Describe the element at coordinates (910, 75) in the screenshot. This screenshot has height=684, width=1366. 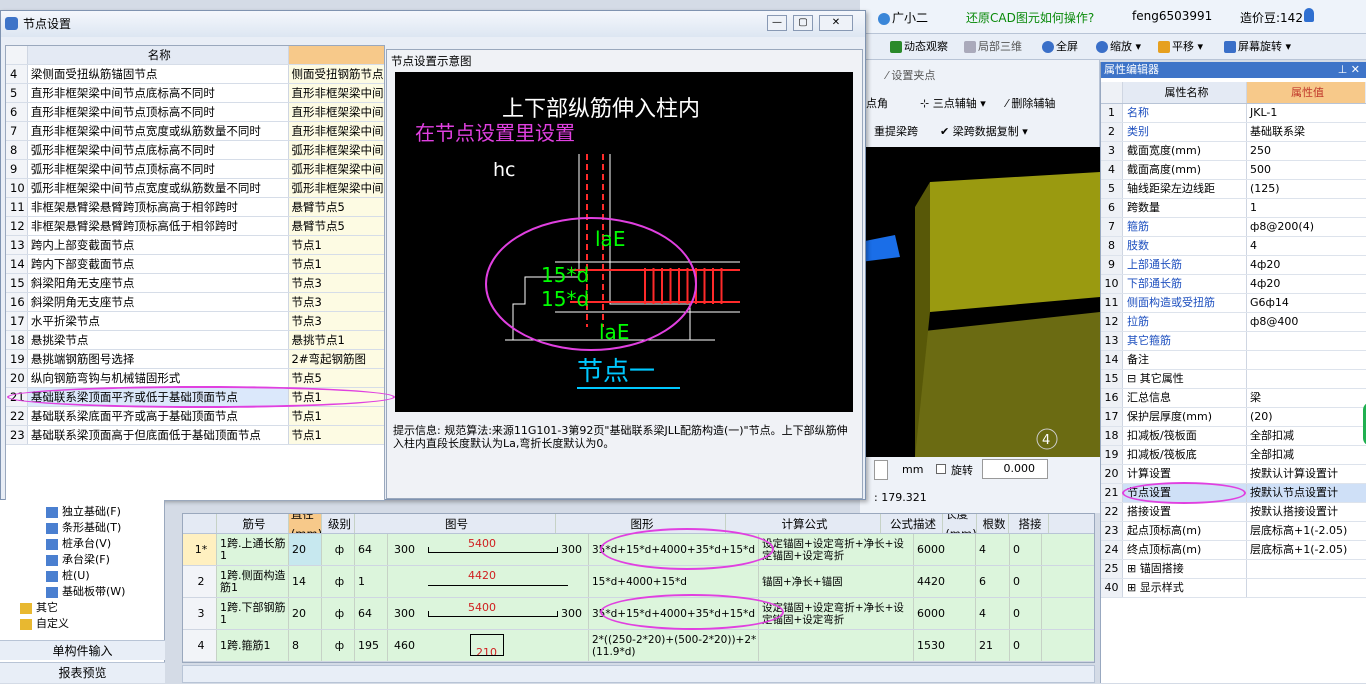
I see `set-grip-button: ⁄ 设置夹点` at that location.